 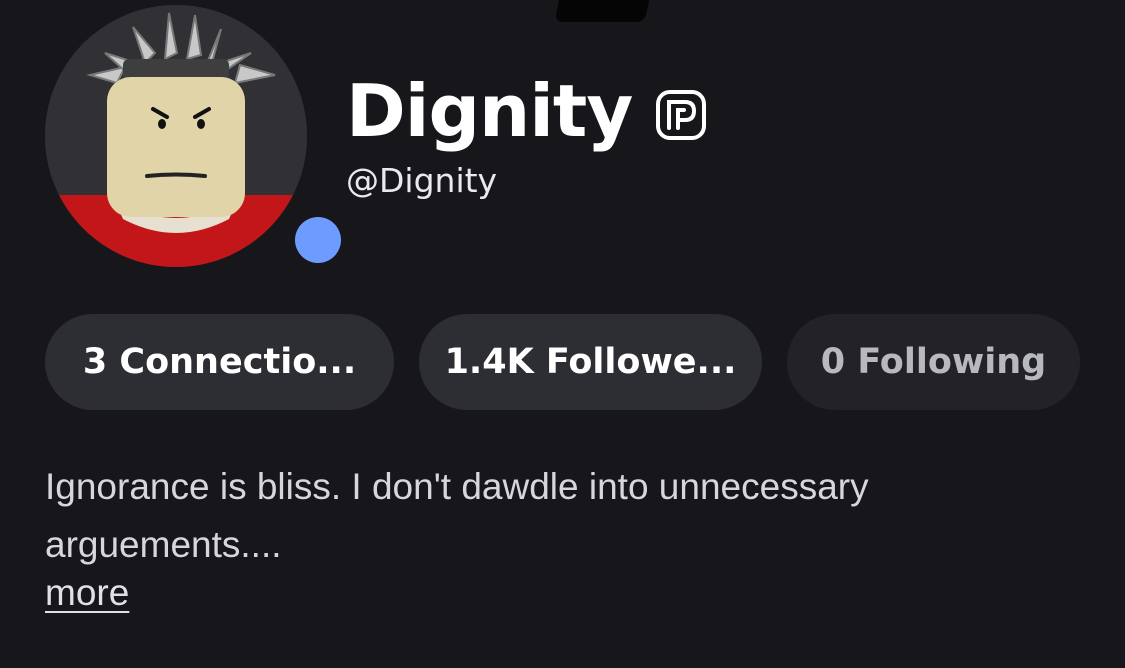 What do you see at coordinates (422, 180) in the screenshot?
I see `username: @Dignity` at bounding box center [422, 180].